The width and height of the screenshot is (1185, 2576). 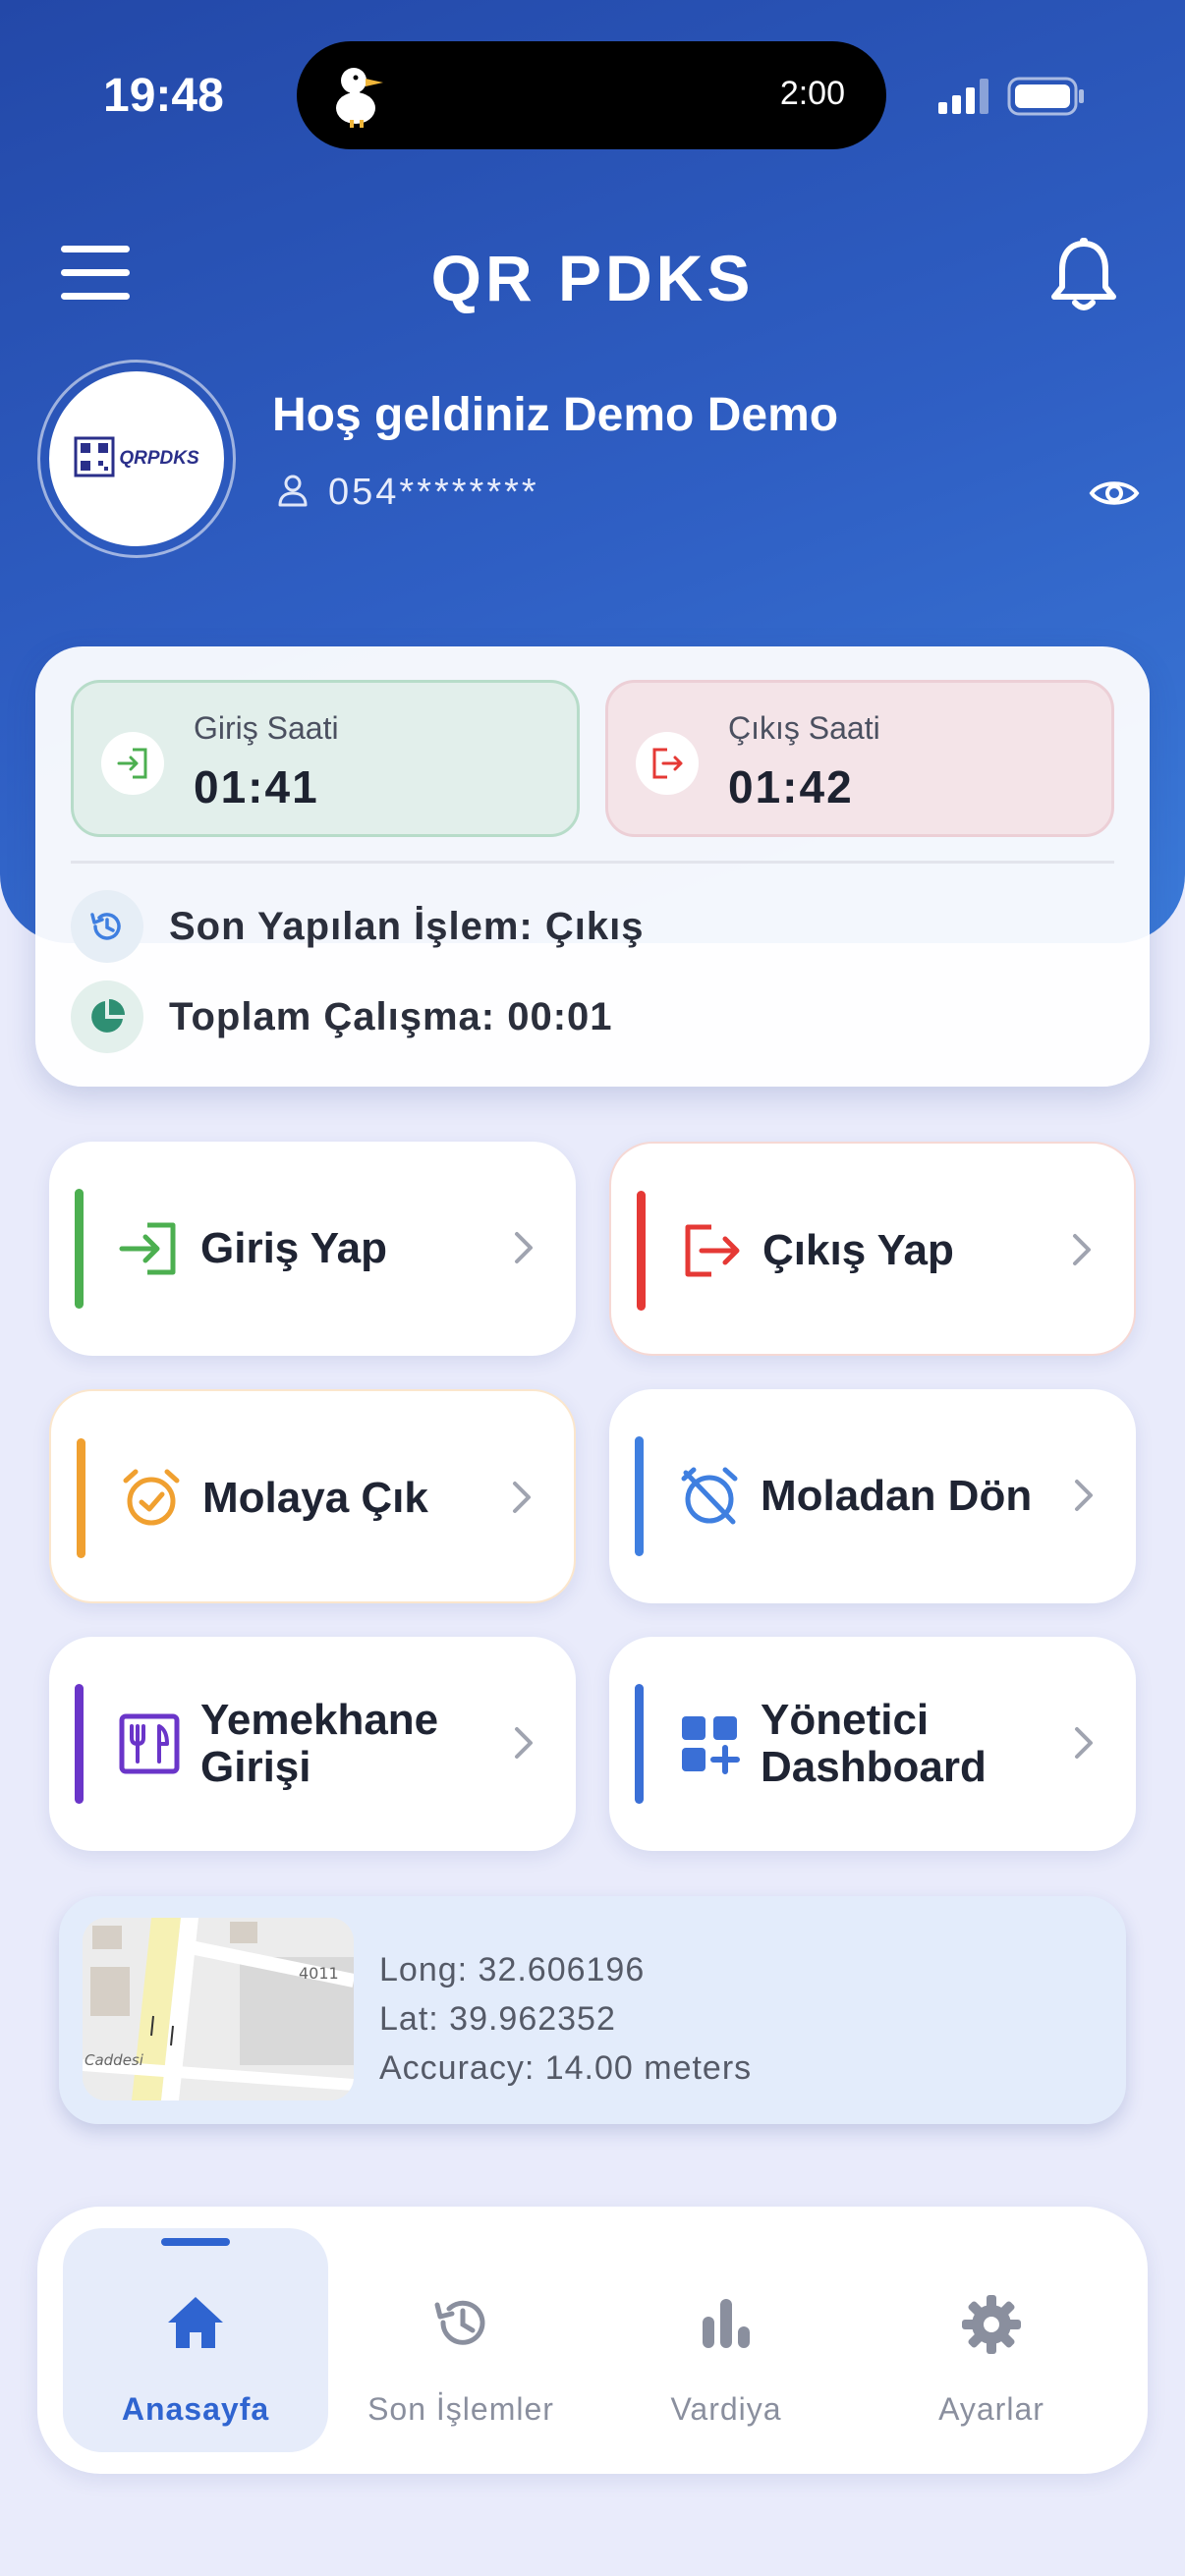 I want to click on home-icon, so click(x=196, y=2322).